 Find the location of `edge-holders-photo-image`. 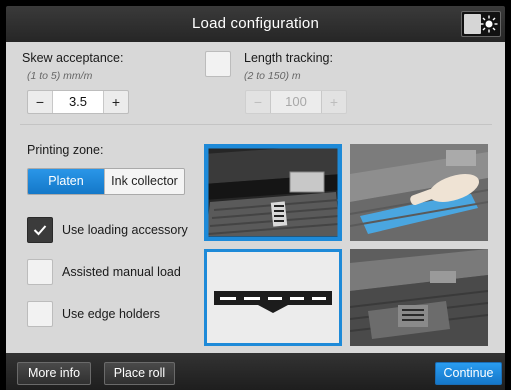

edge-holders-photo-image is located at coordinates (419, 297).